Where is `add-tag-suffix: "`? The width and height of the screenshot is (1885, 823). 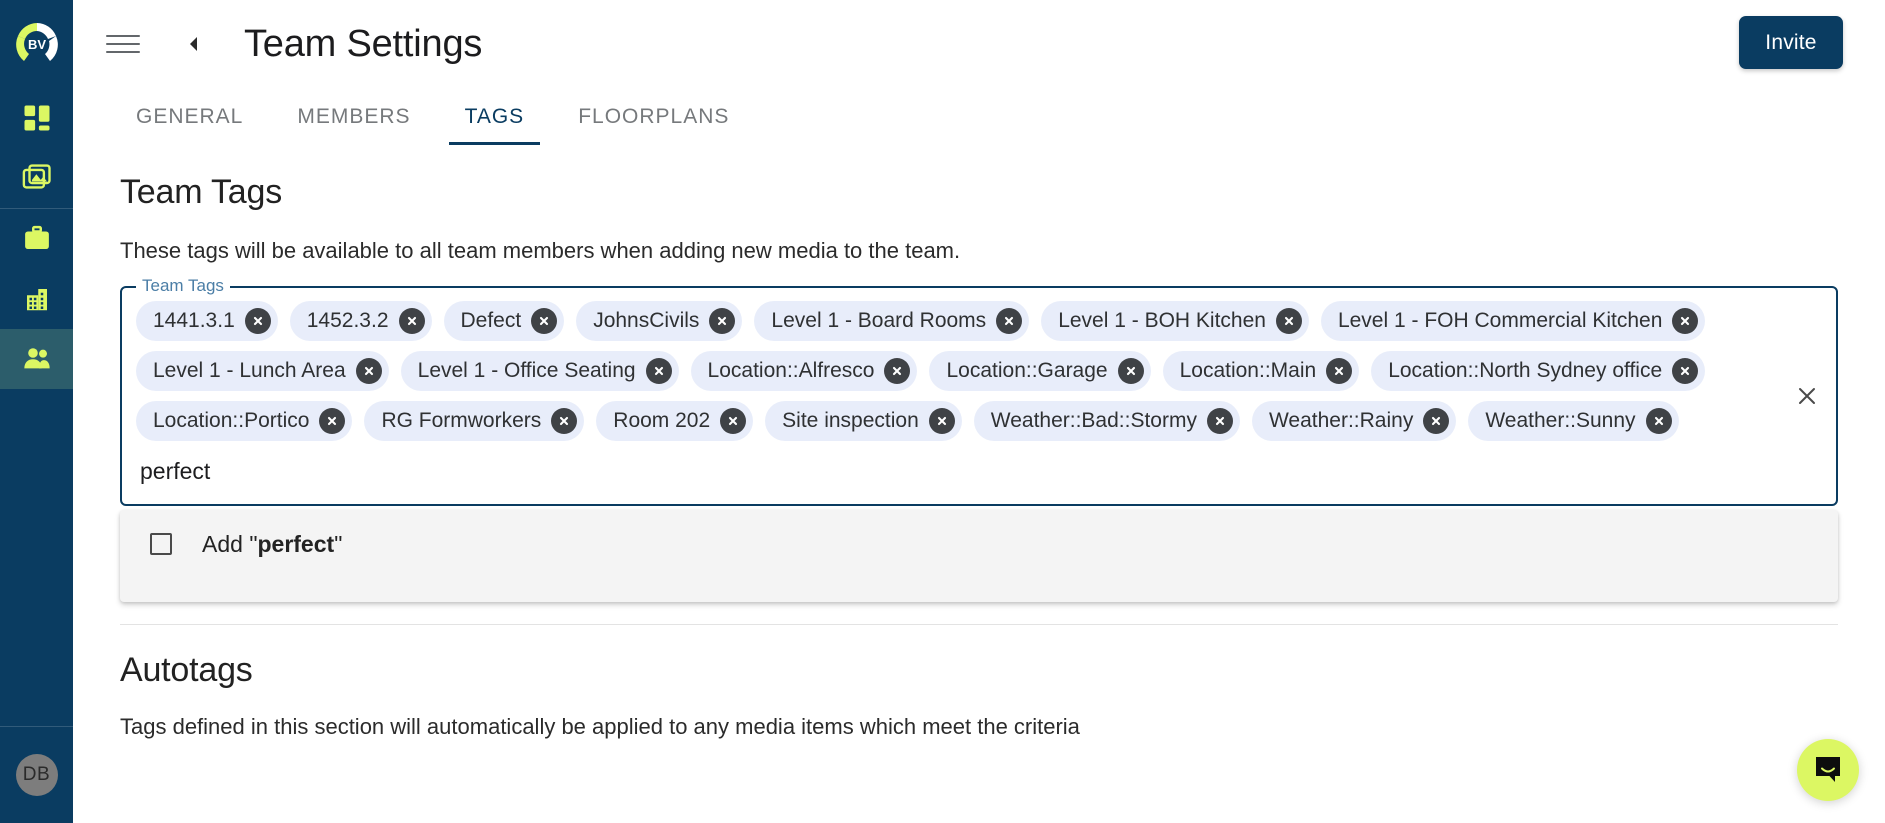
add-tag-suffix: " is located at coordinates (338, 543).